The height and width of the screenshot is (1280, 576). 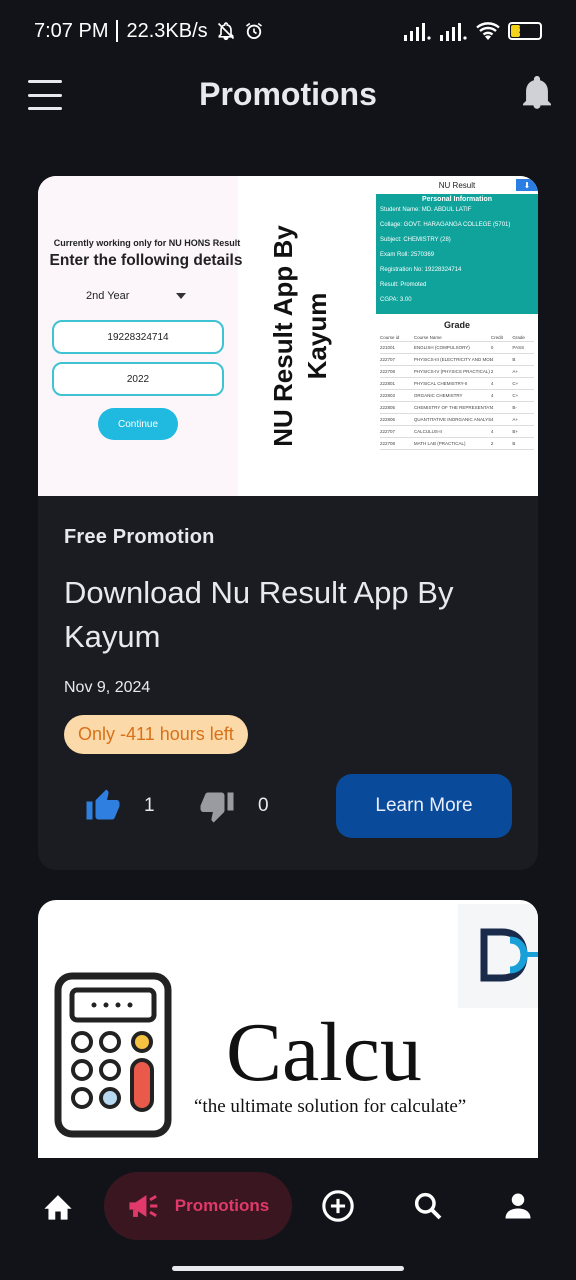 I want to click on banner-year-select-value: 2nd Year, so click(x=108, y=296).